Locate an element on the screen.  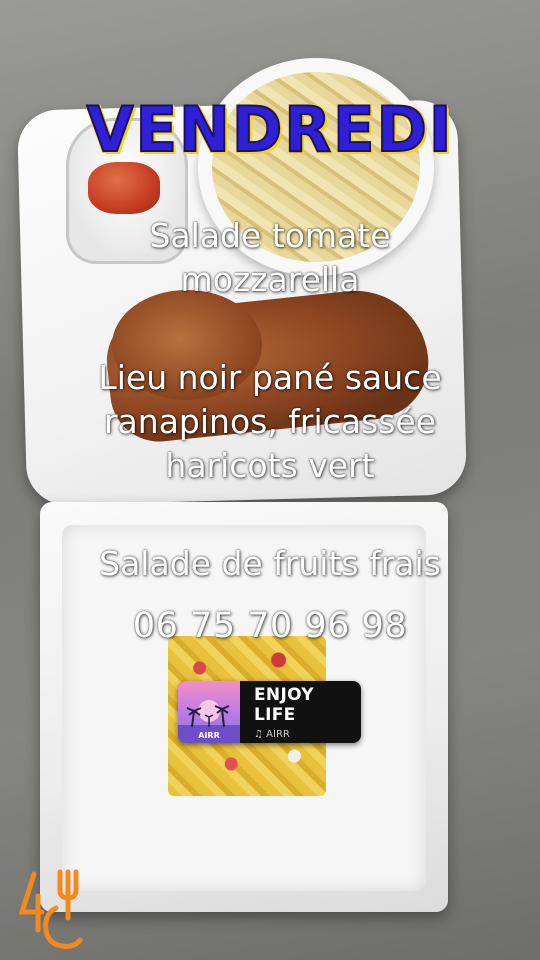
artist-name: AIRR is located at coordinates (278, 734).